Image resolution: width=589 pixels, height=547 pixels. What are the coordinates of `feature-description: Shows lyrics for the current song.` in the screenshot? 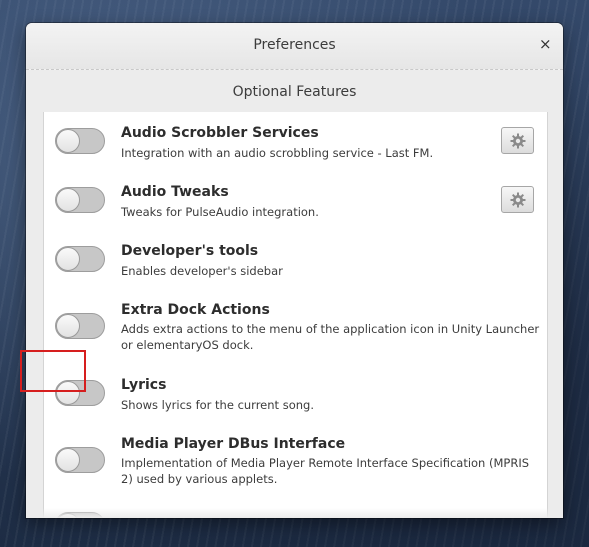 It's located at (217, 405).